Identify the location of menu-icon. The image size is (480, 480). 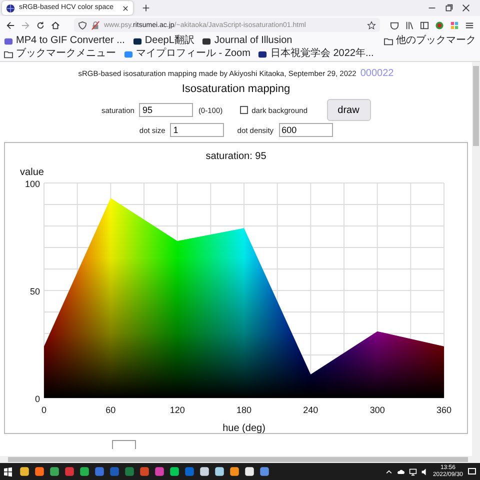
(469, 25).